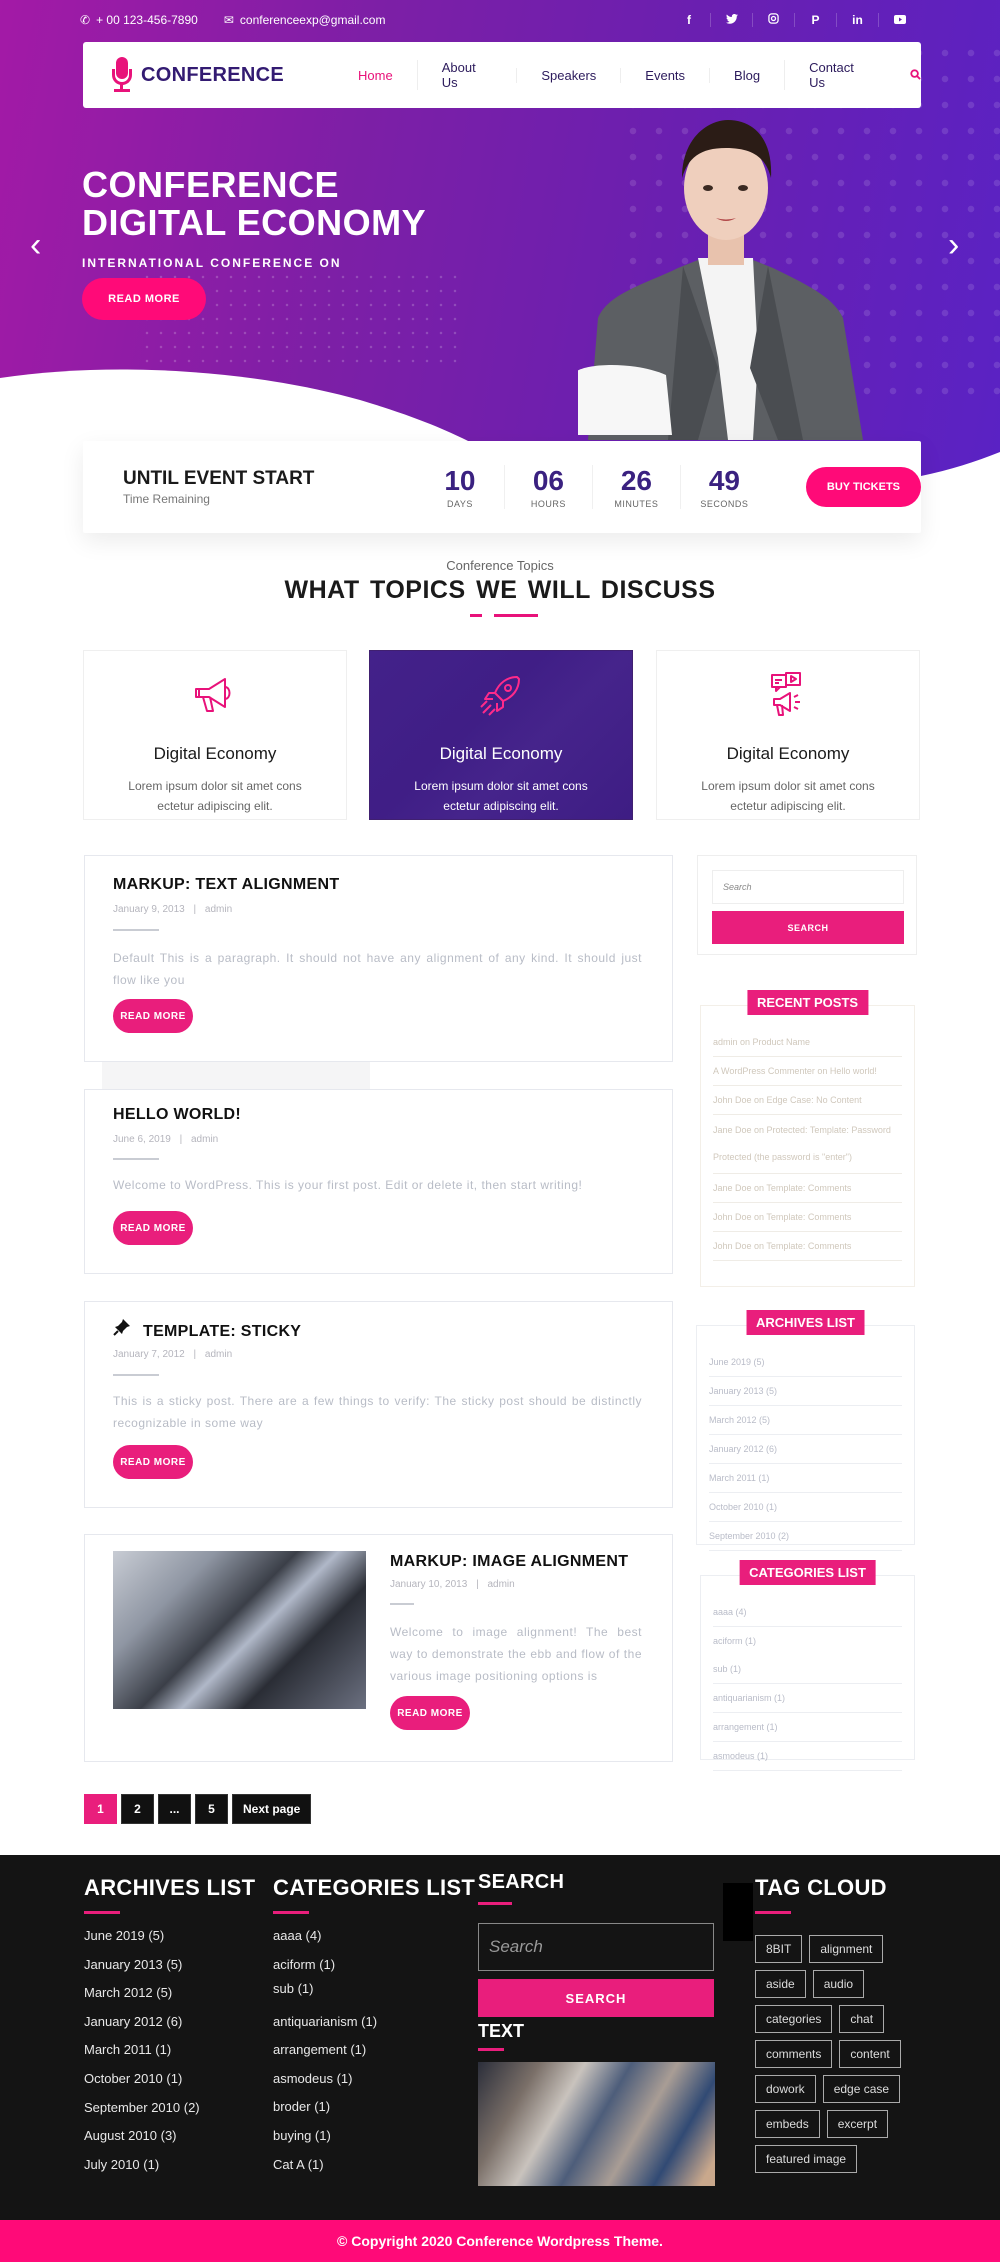 This screenshot has height=2262, width=1000. I want to click on search-icon, so click(915, 75).